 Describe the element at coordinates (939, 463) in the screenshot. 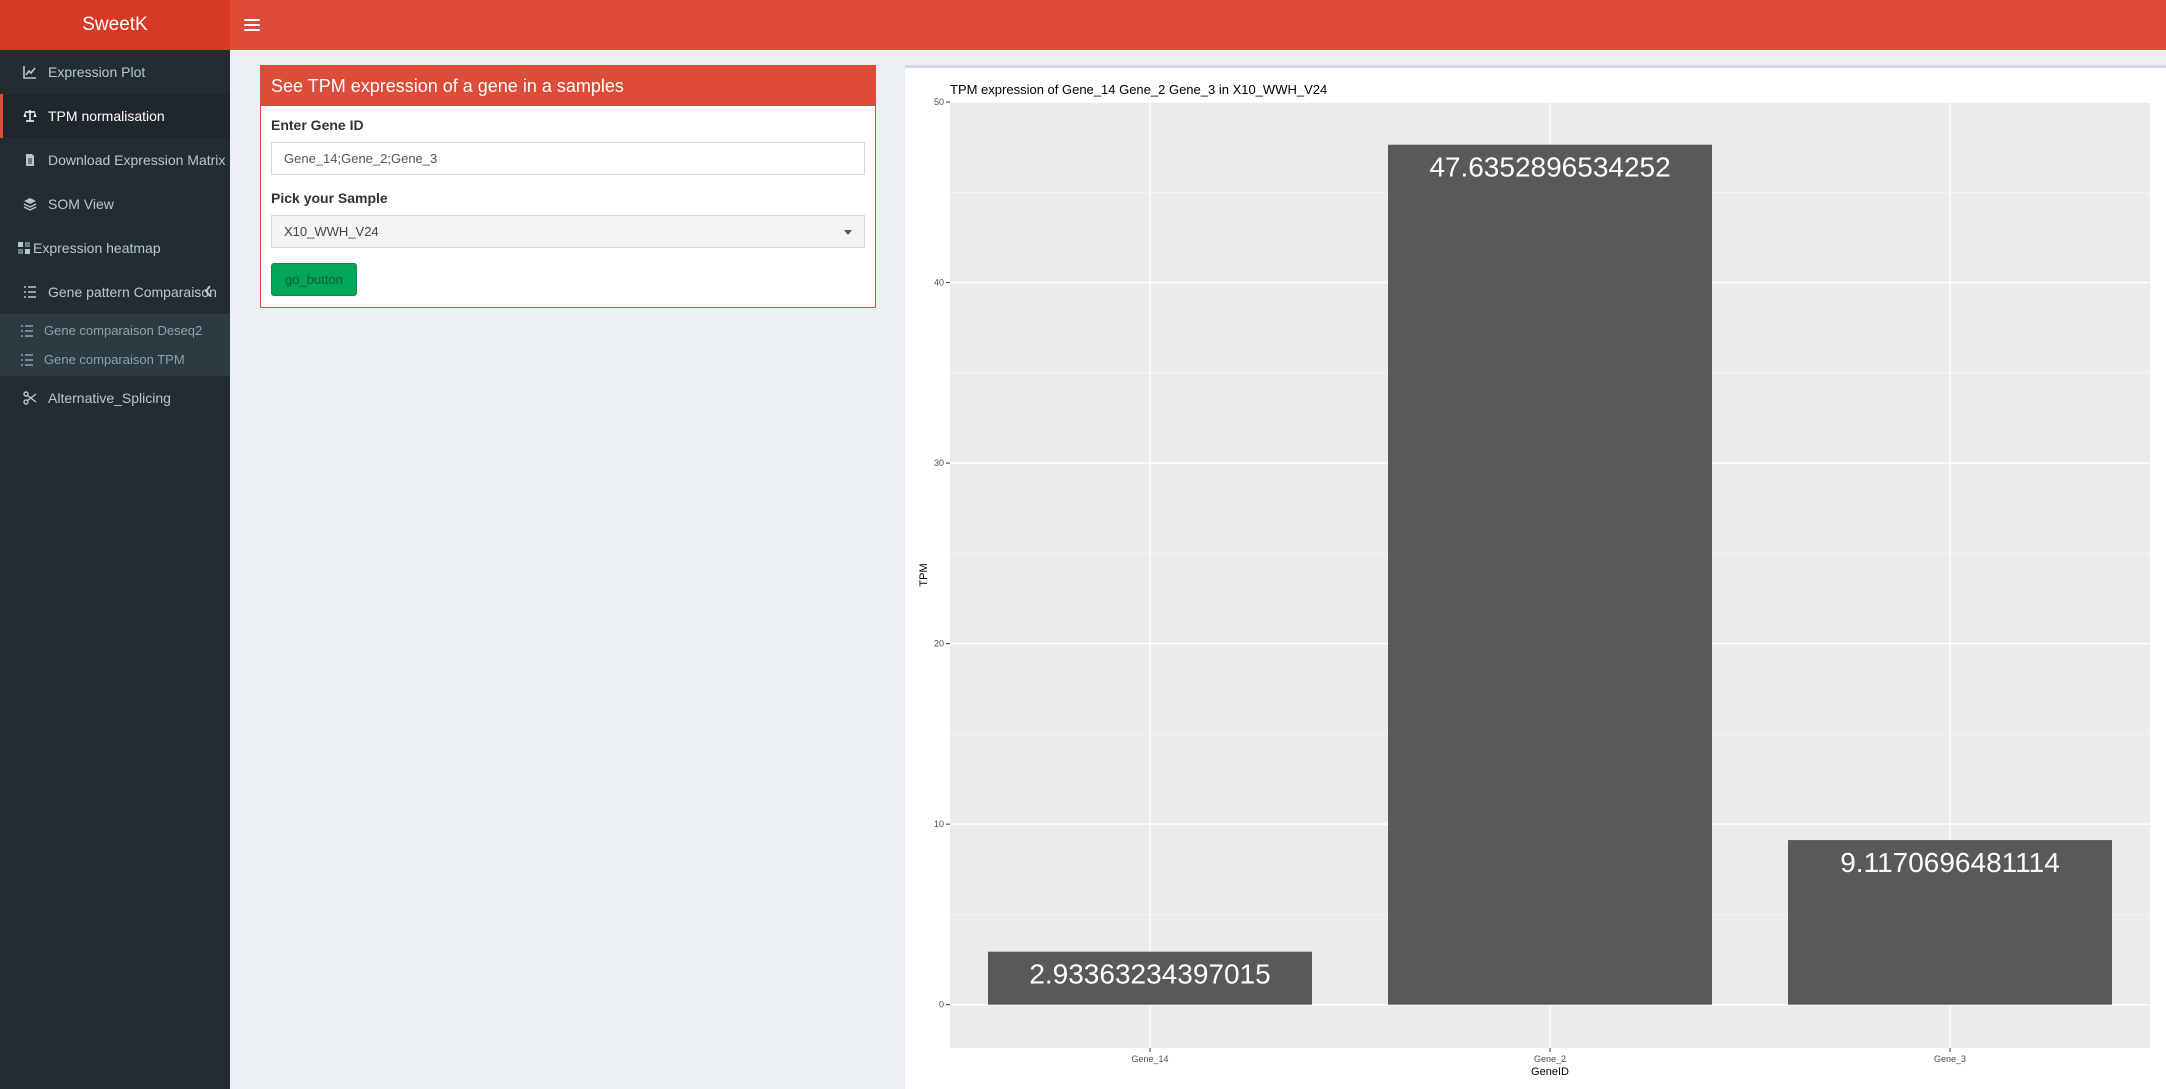

I see `y-tick-label: 30` at that location.